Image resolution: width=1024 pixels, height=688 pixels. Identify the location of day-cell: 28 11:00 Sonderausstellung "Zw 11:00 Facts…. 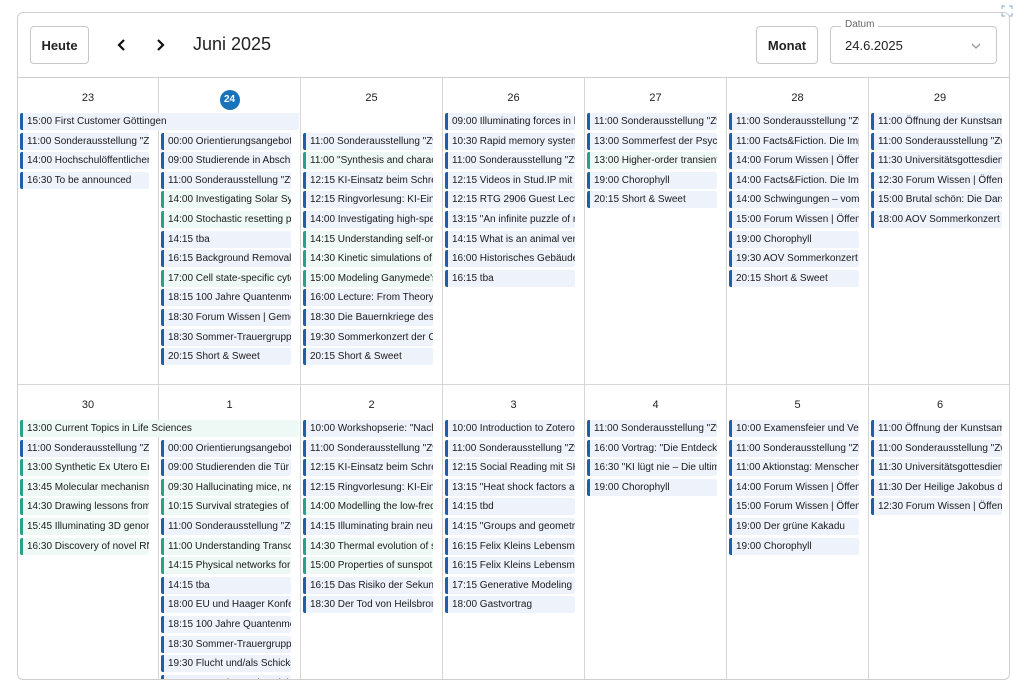
(798, 231).